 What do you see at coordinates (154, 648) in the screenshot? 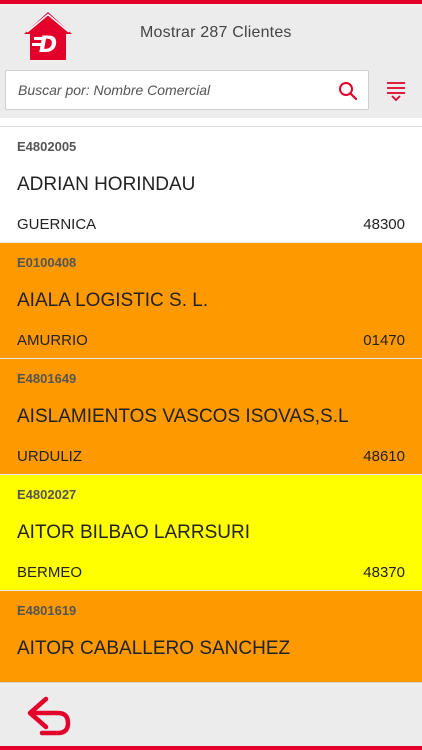
I see `client-name: AITOR CABALLERO SANCHEZ` at bounding box center [154, 648].